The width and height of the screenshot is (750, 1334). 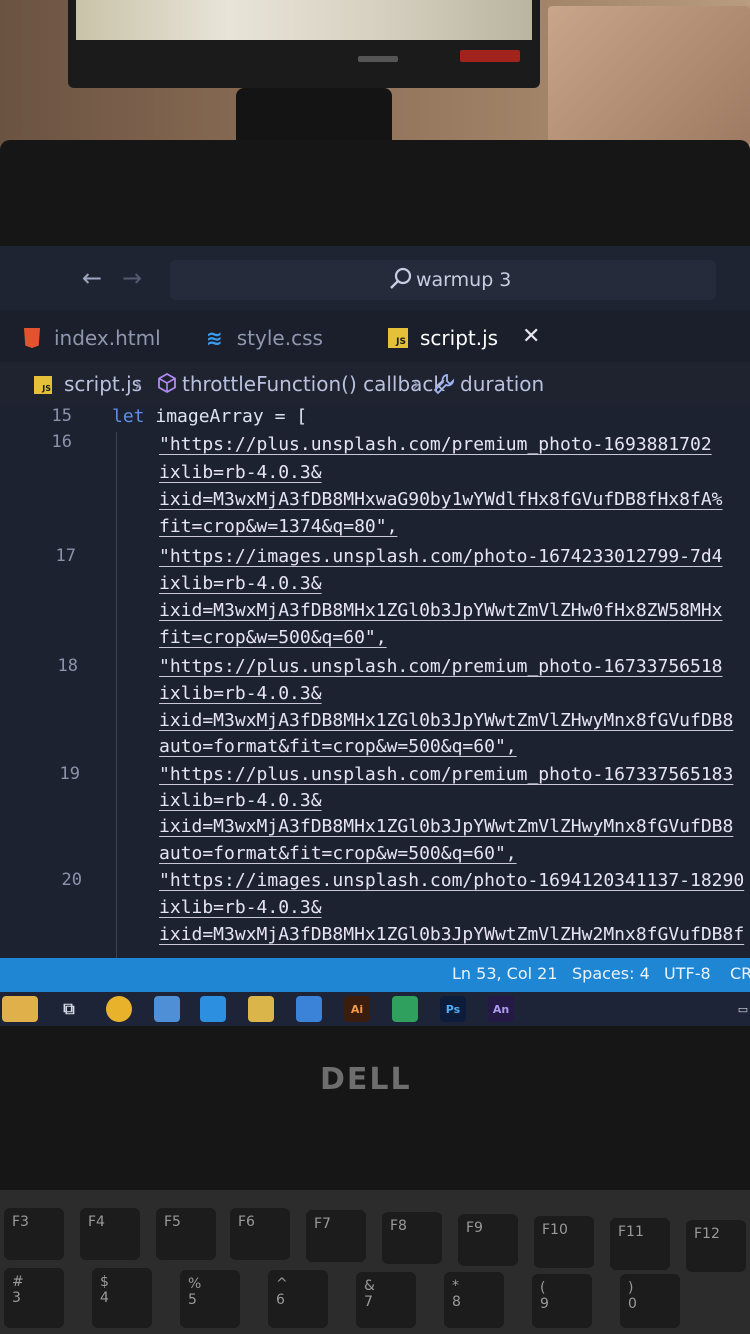 I want to click on mail-icon, so click(x=167, y=1009).